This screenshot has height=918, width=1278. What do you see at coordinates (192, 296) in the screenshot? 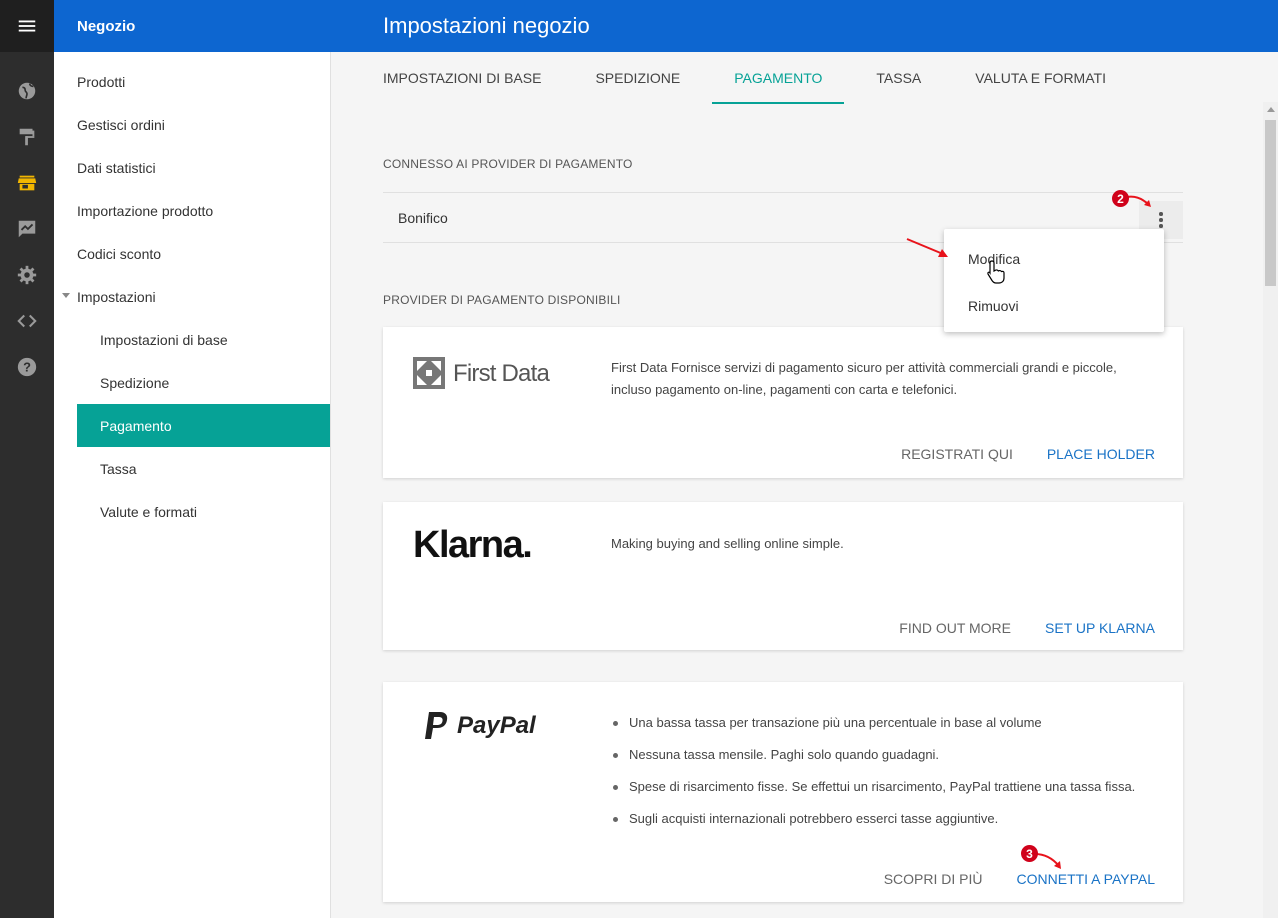
I see `sidebar-item-impostazioni: Impostazioni` at bounding box center [192, 296].